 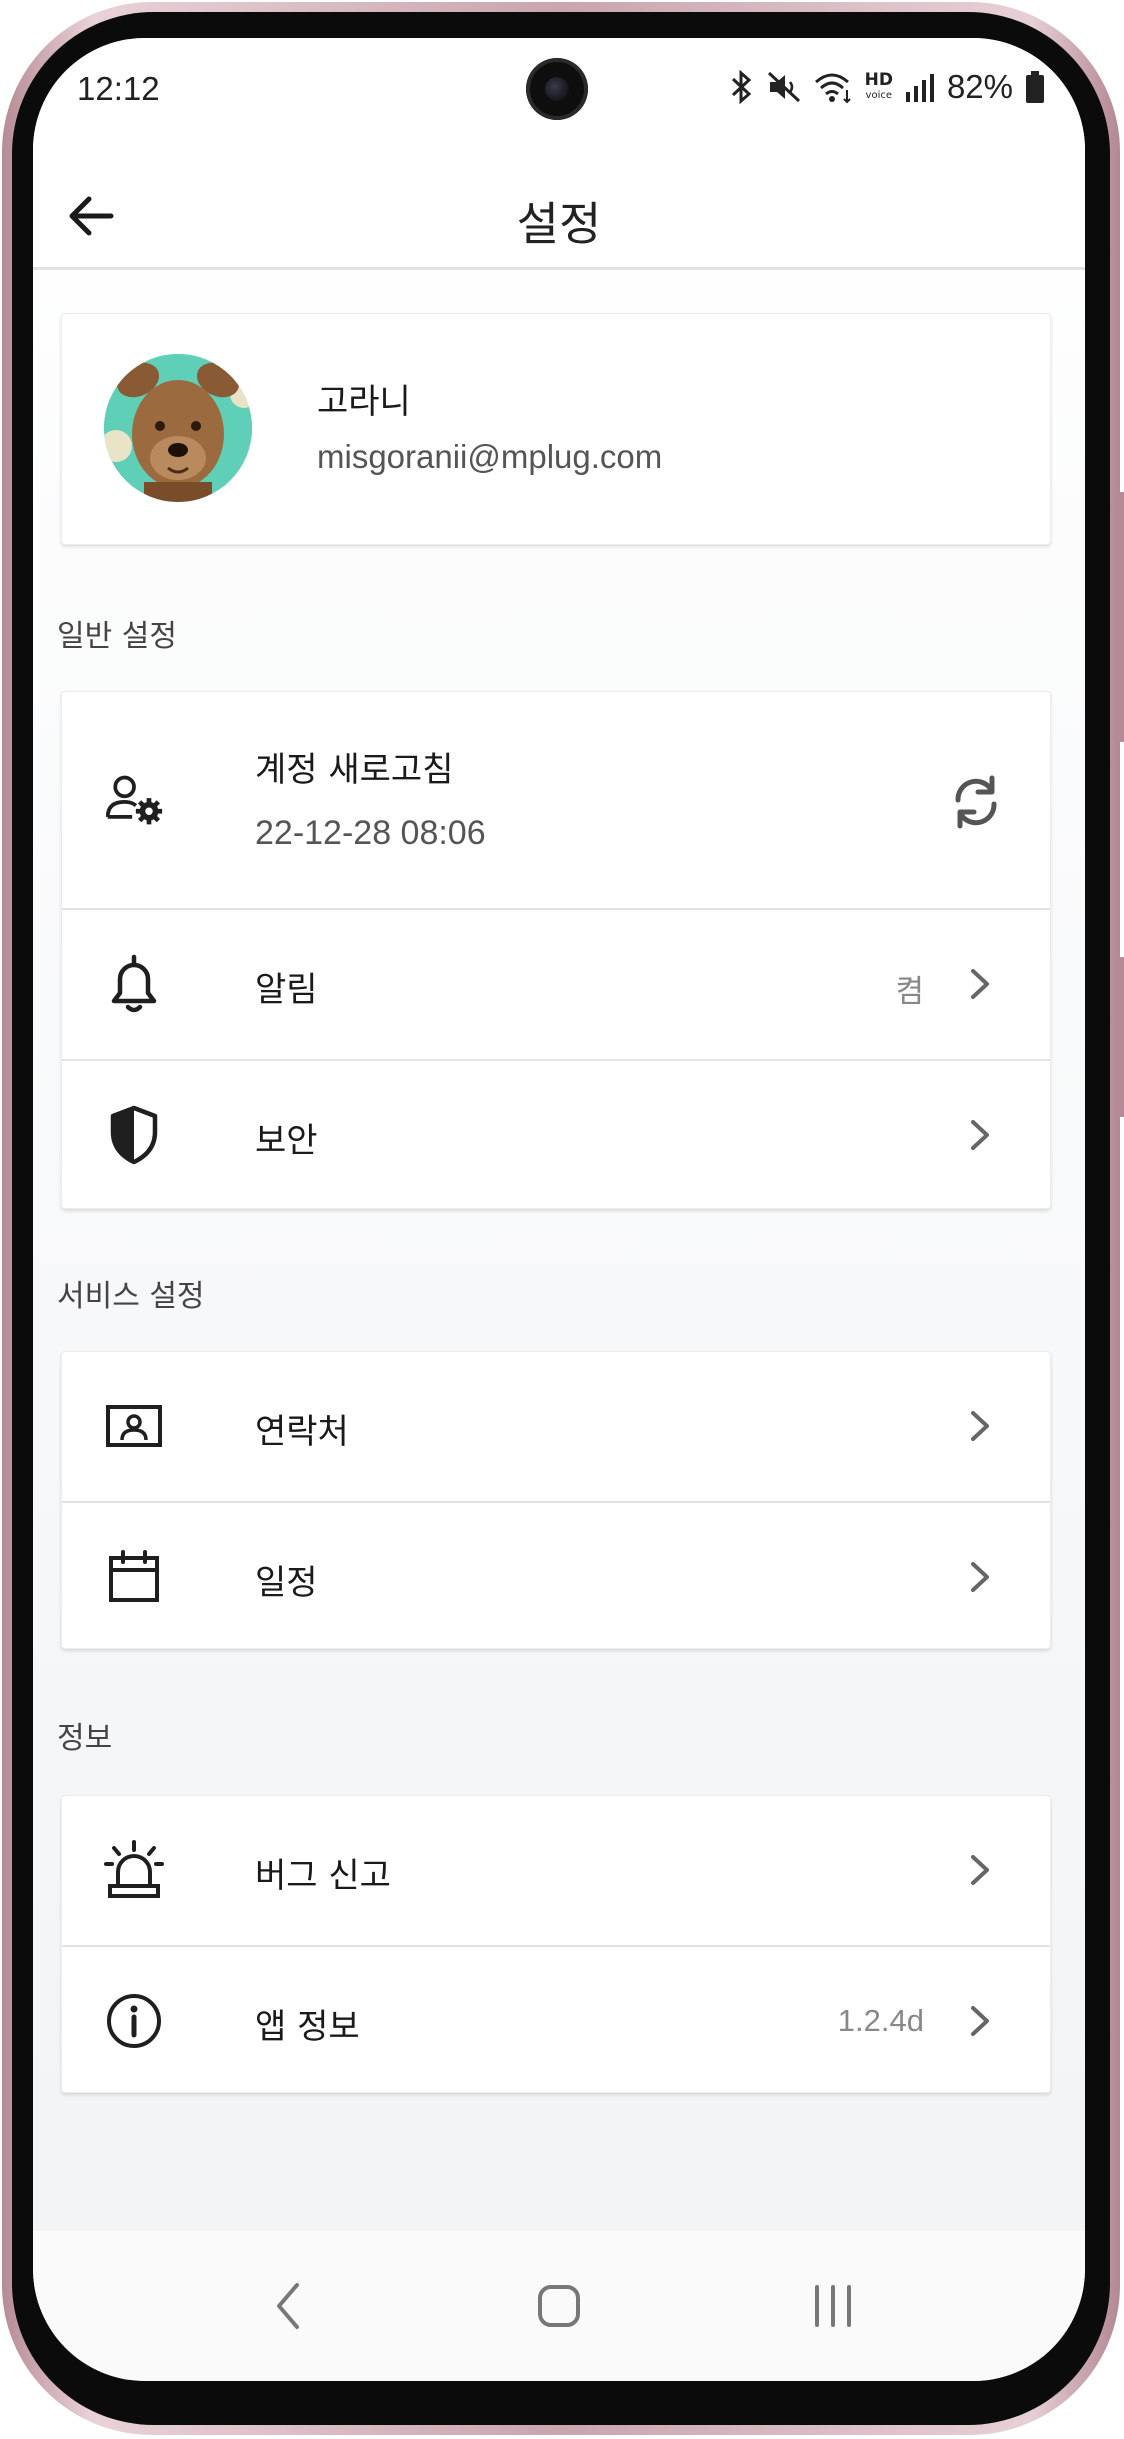 What do you see at coordinates (880, 2020) in the screenshot?
I see `app-version: 1.2.4d` at bounding box center [880, 2020].